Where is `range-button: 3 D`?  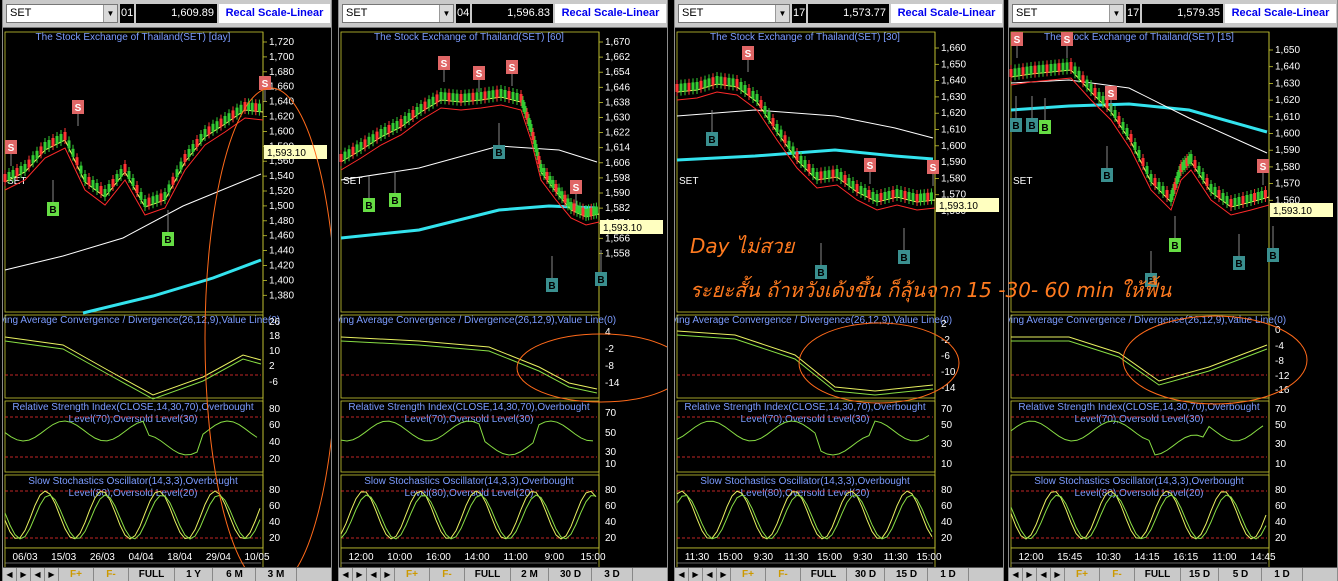
range-button: 3 D is located at coordinates (612, 574).